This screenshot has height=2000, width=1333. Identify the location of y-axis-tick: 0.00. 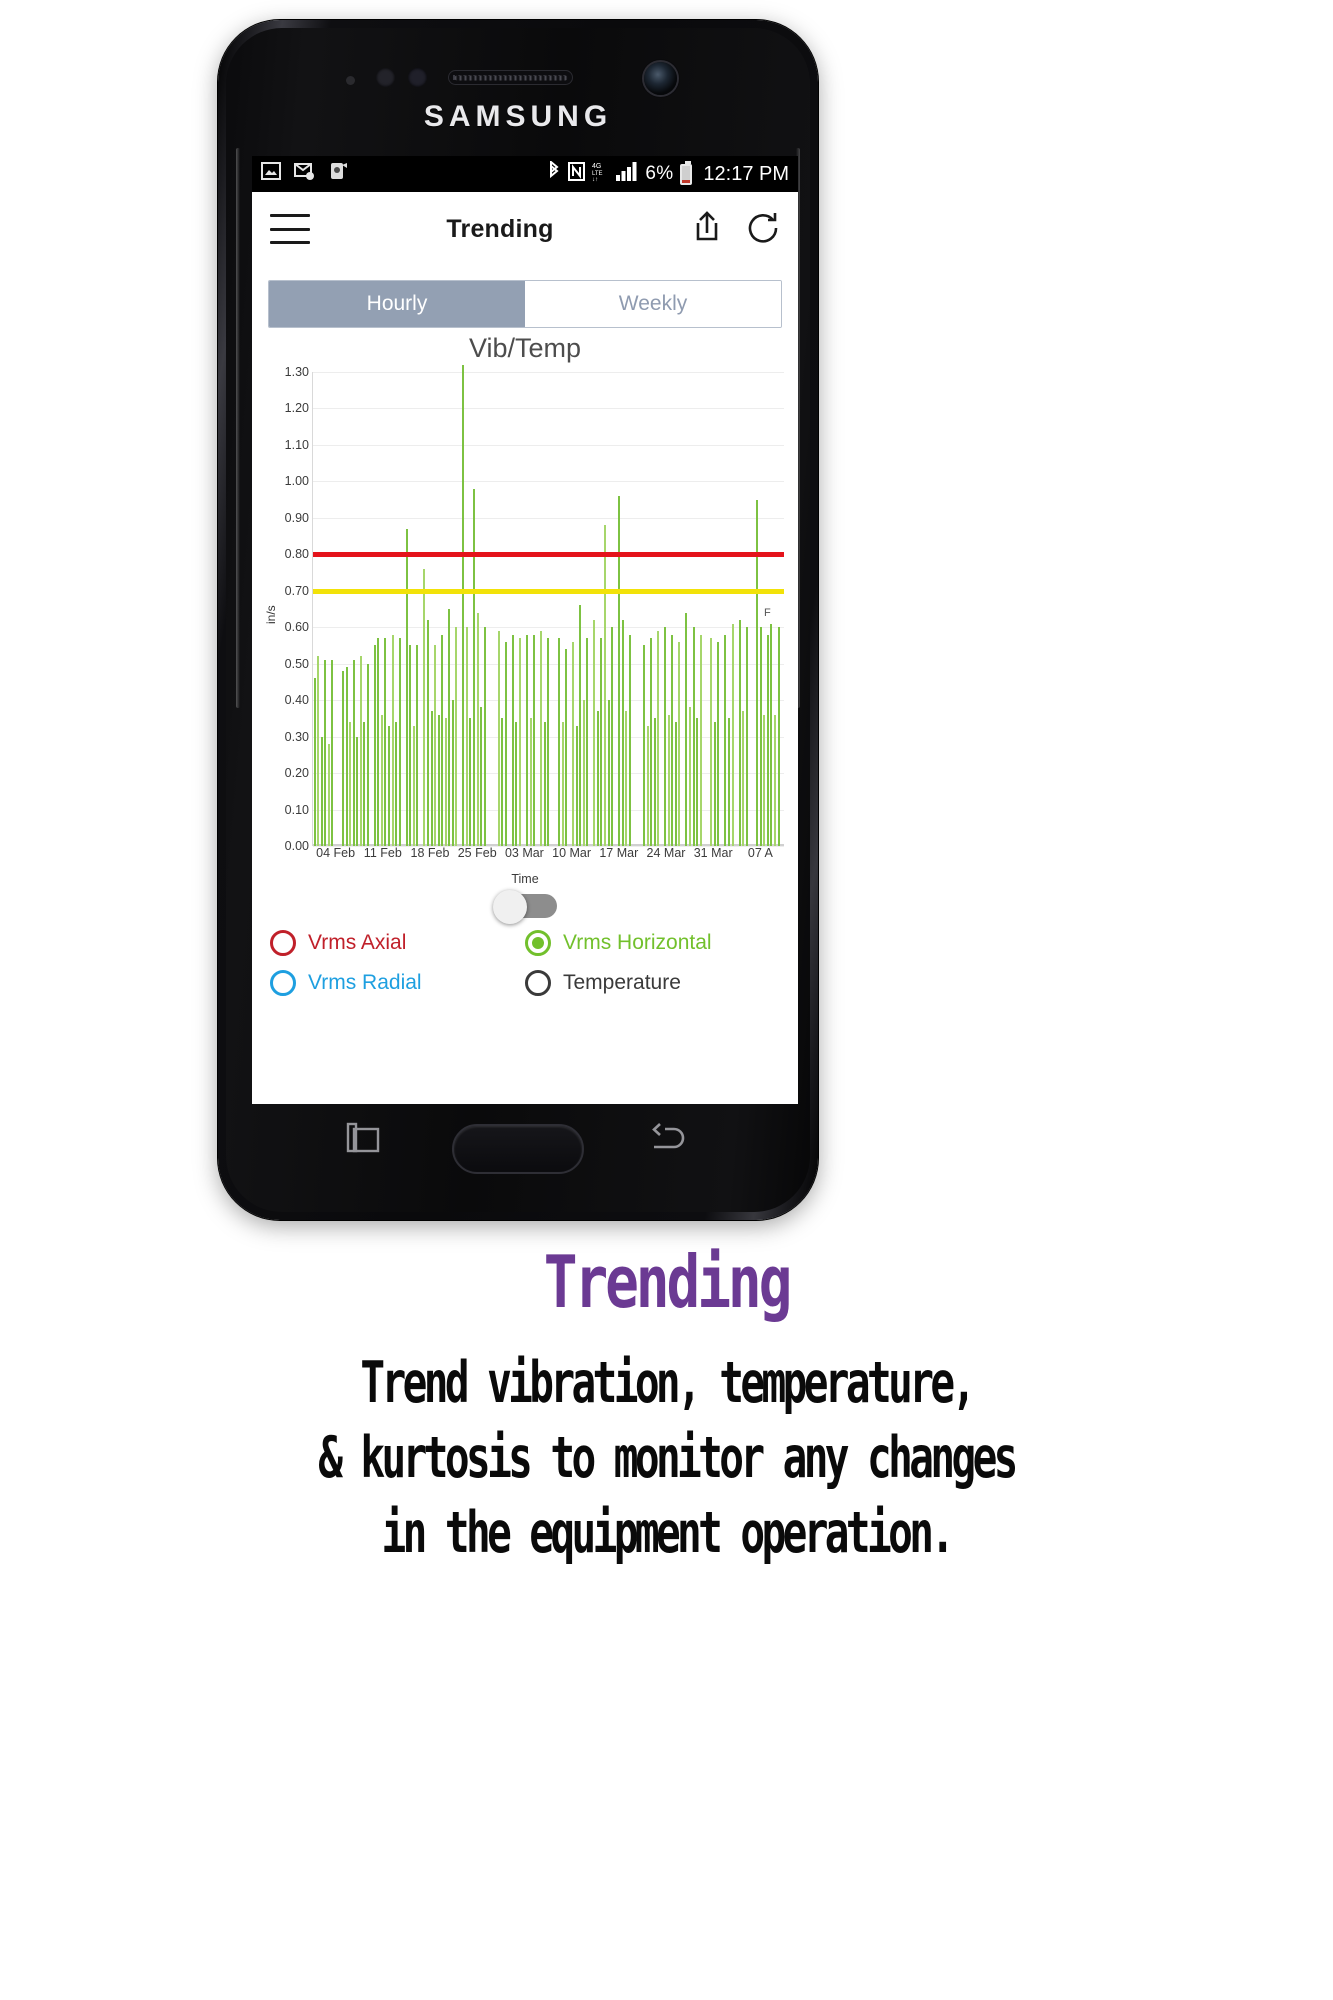
(296, 846).